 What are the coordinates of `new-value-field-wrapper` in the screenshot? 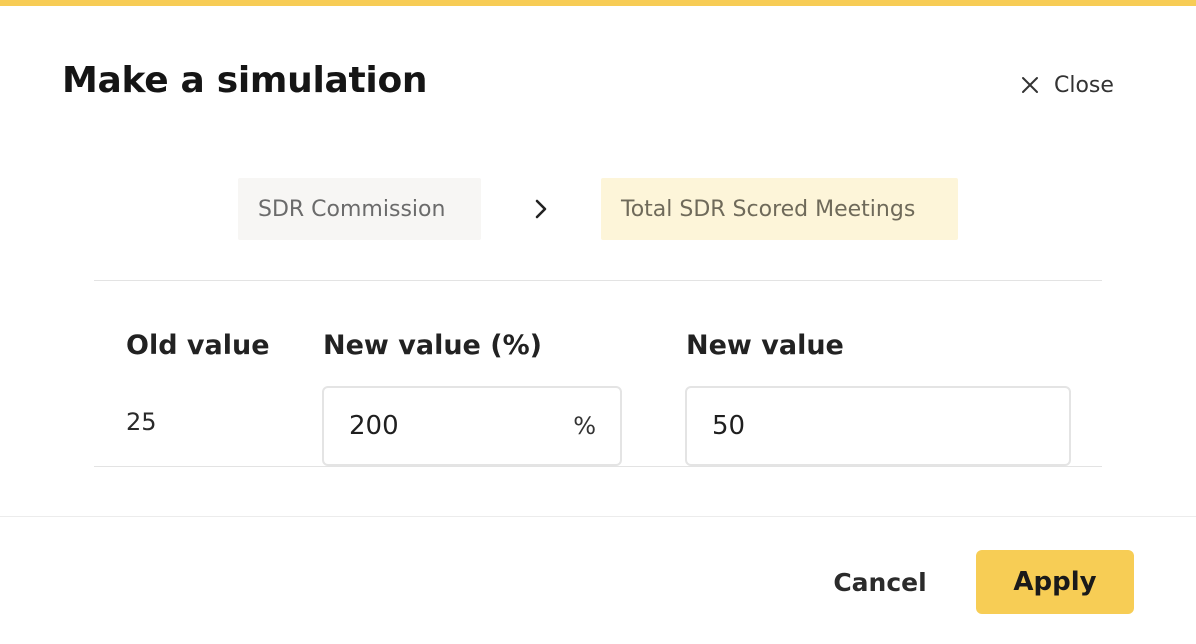 It's located at (878, 426).